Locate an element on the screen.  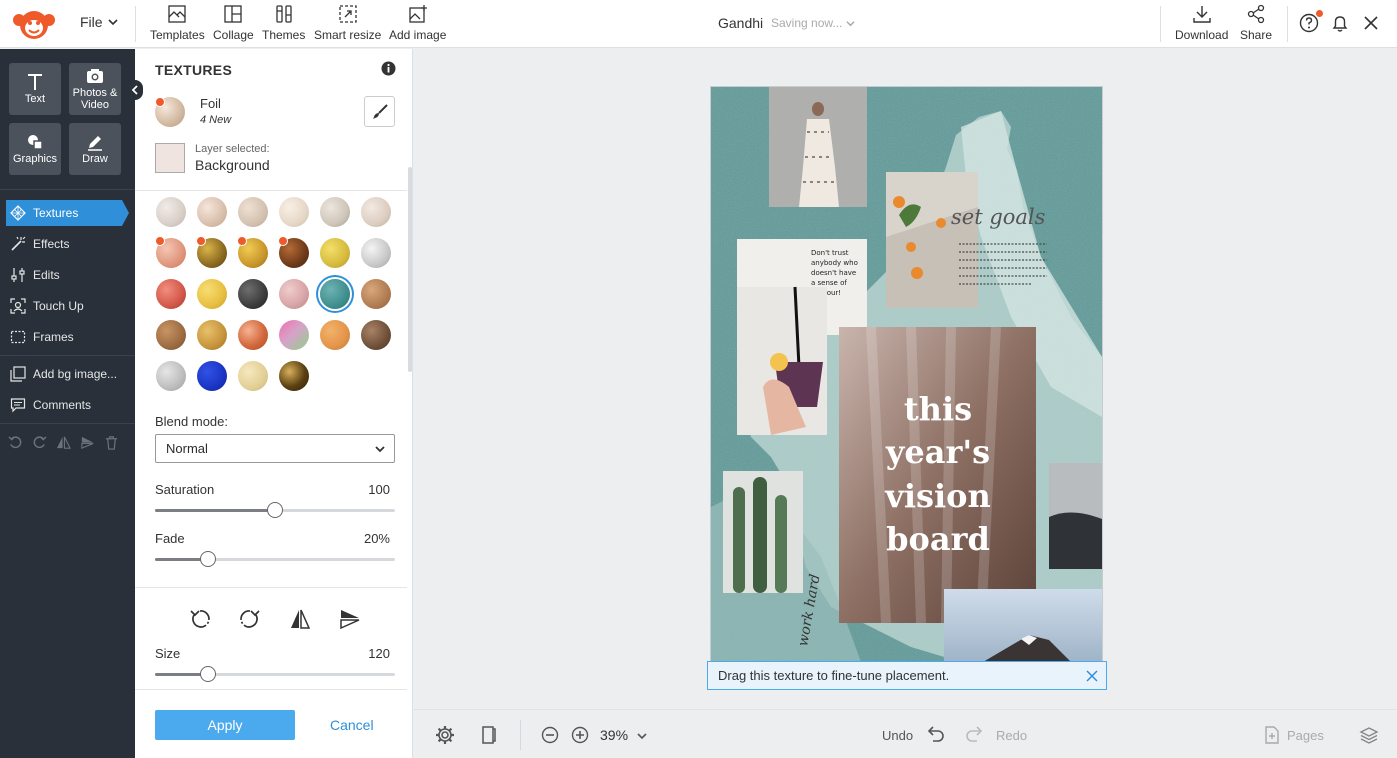
smart-resize-button: Smart resize is located at coordinates (347, 24).